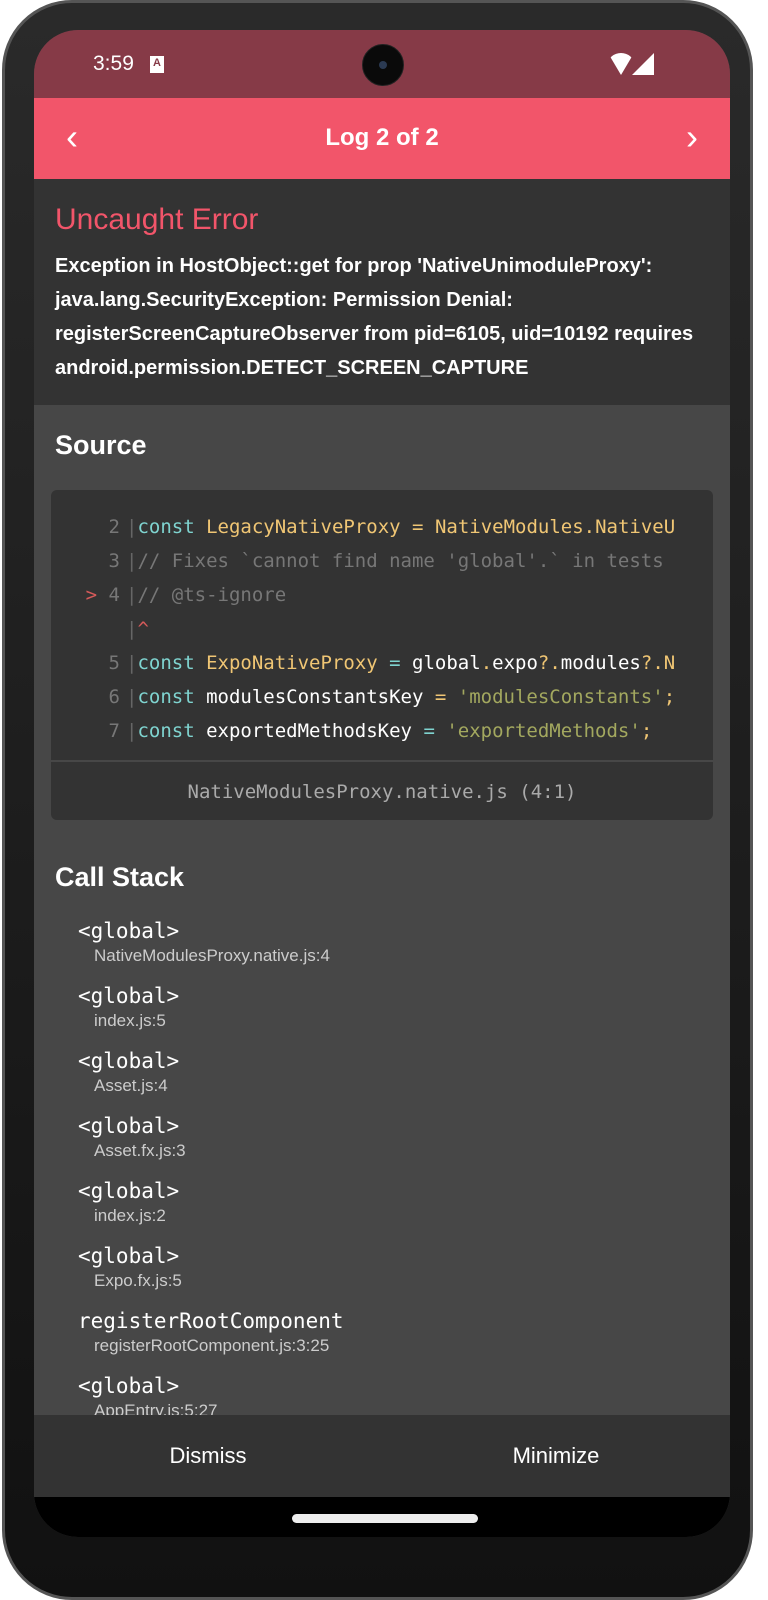 Image resolution: width=768 pixels, height=1600 pixels. What do you see at coordinates (692, 137) in the screenshot?
I see `chevron-right-icon: ›` at bounding box center [692, 137].